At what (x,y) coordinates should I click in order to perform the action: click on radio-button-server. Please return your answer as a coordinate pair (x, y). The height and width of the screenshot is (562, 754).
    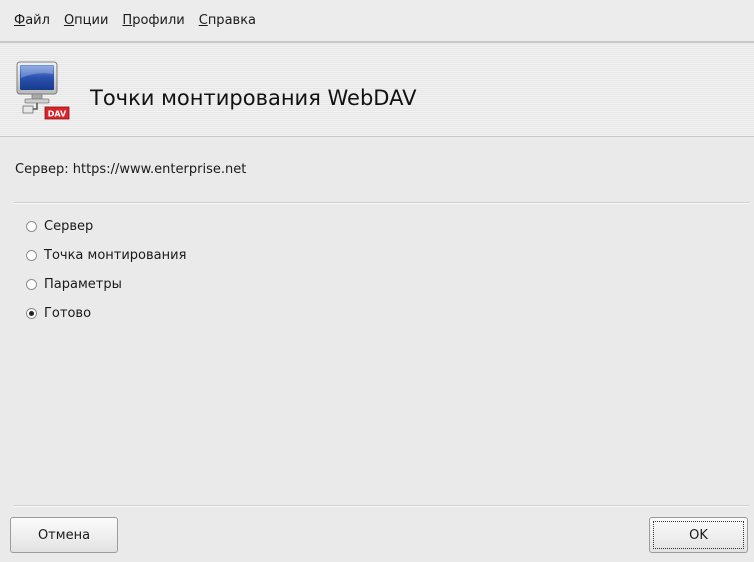
    Looking at the image, I should click on (31, 226).